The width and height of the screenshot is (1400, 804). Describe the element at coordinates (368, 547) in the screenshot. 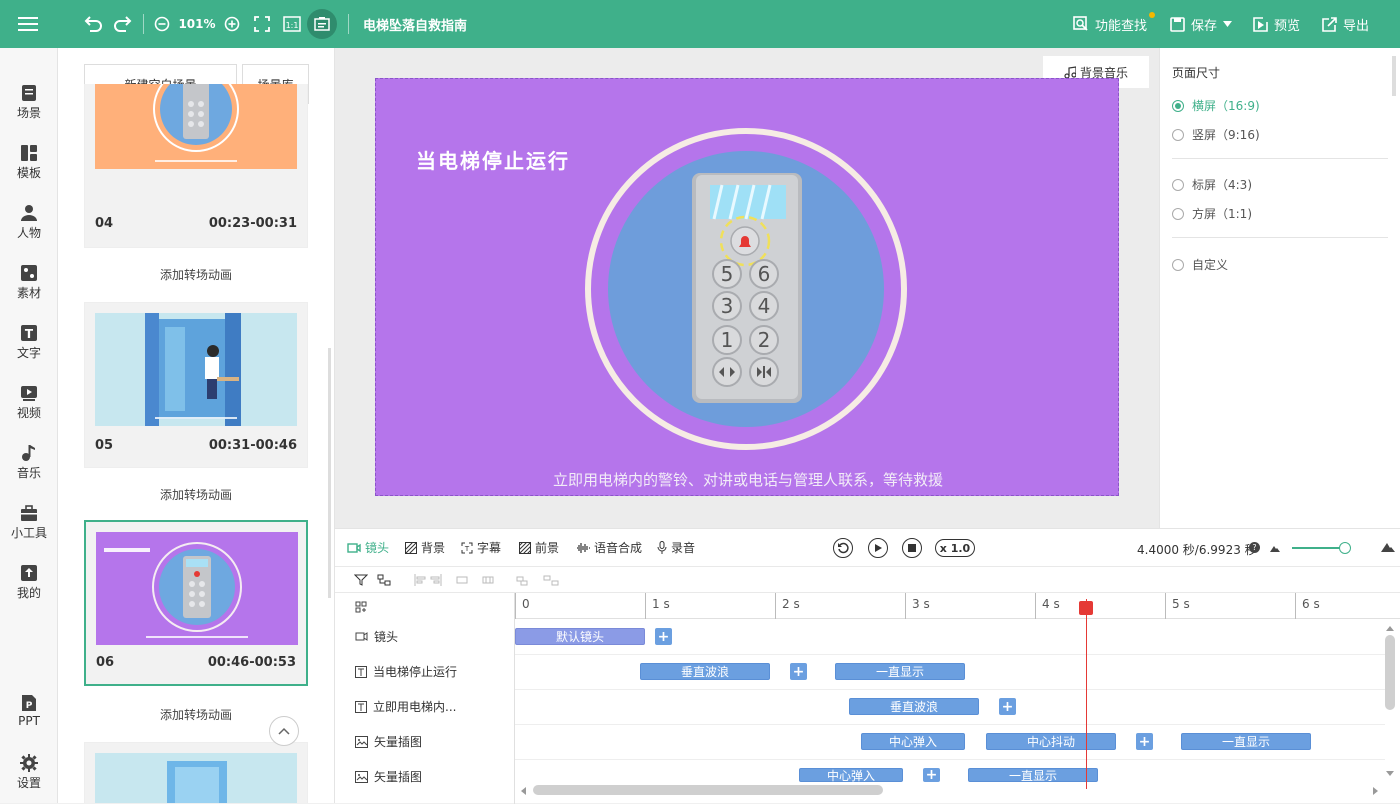

I see `tab-camera: 镜头` at that location.